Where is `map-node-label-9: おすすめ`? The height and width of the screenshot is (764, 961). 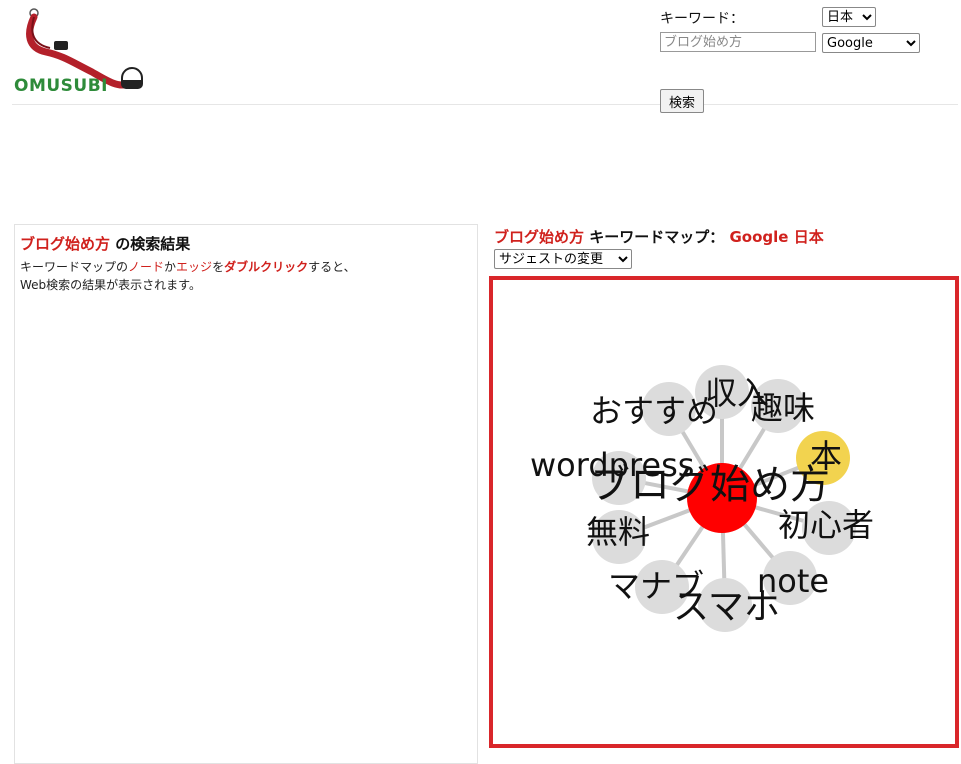
map-node-label-9: おすすめ is located at coordinates (654, 411).